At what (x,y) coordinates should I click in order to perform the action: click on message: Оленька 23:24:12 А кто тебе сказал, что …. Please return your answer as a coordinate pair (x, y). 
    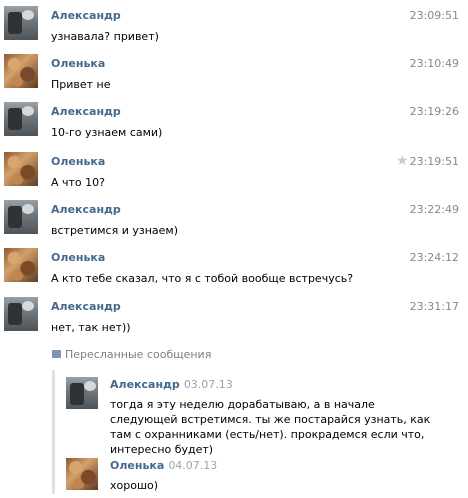
    Looking at the image, I should click on (234, 270).